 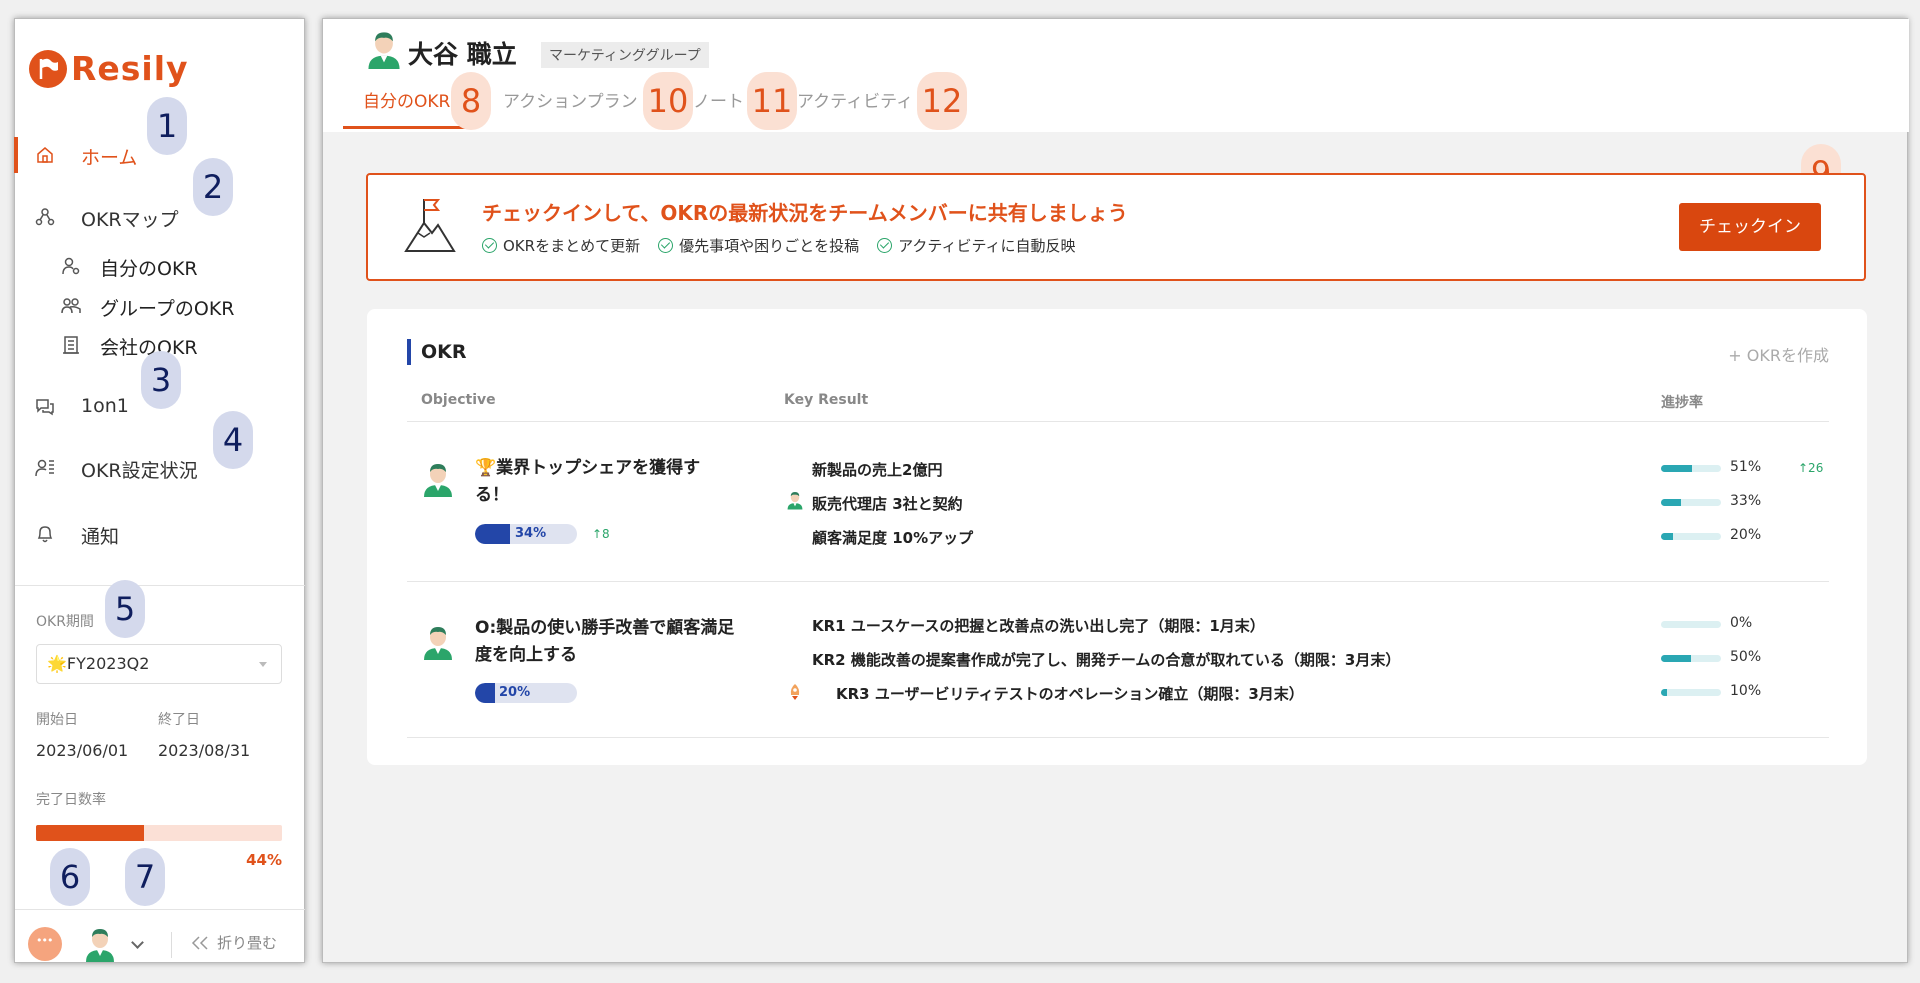 I want to click on objective-progress-value: 20%, so click(x=515, y=692).